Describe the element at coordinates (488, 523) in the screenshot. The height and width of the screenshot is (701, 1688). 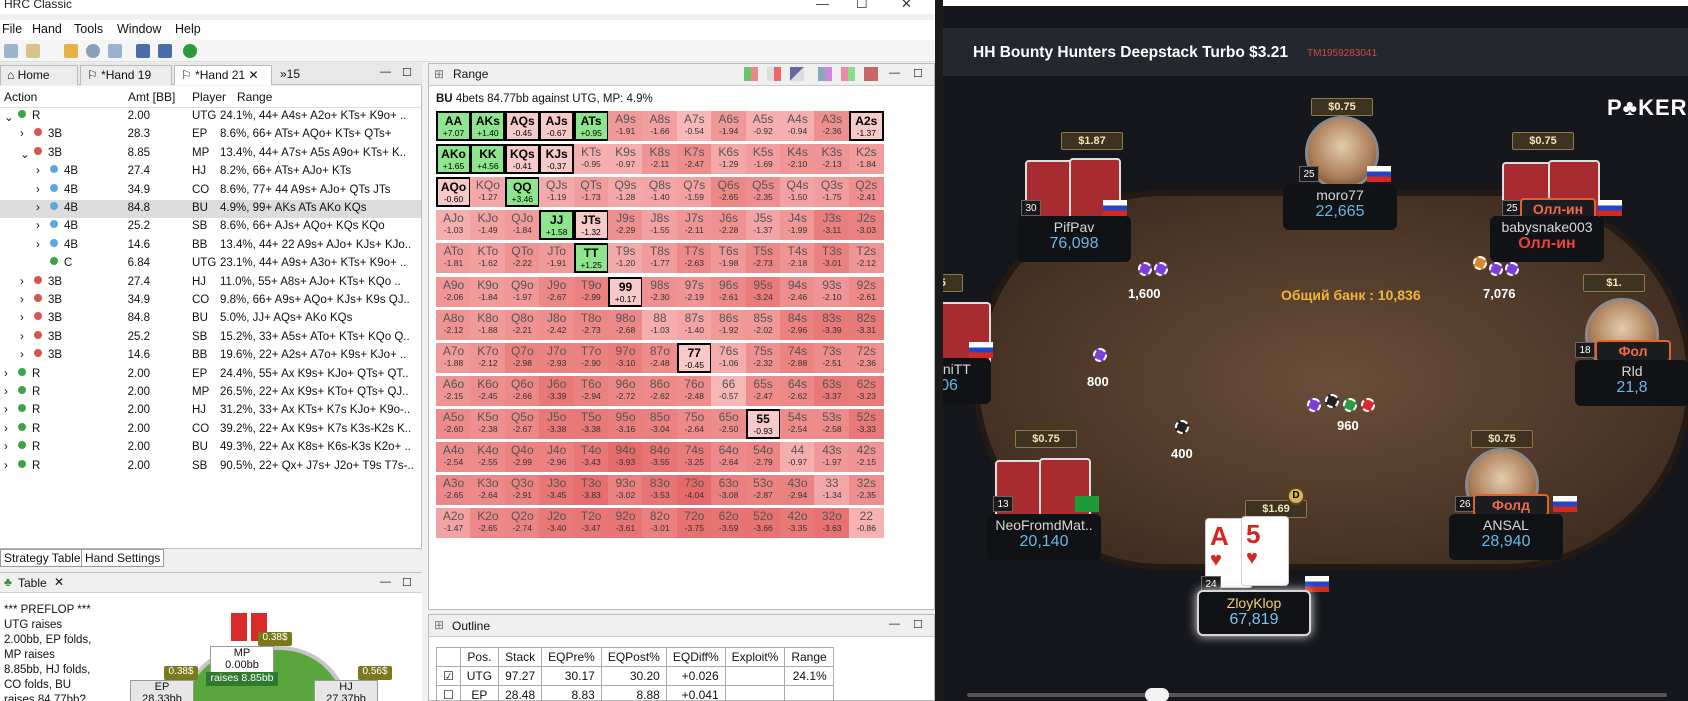
I see `range-cell: K2o -2.65` at that location.